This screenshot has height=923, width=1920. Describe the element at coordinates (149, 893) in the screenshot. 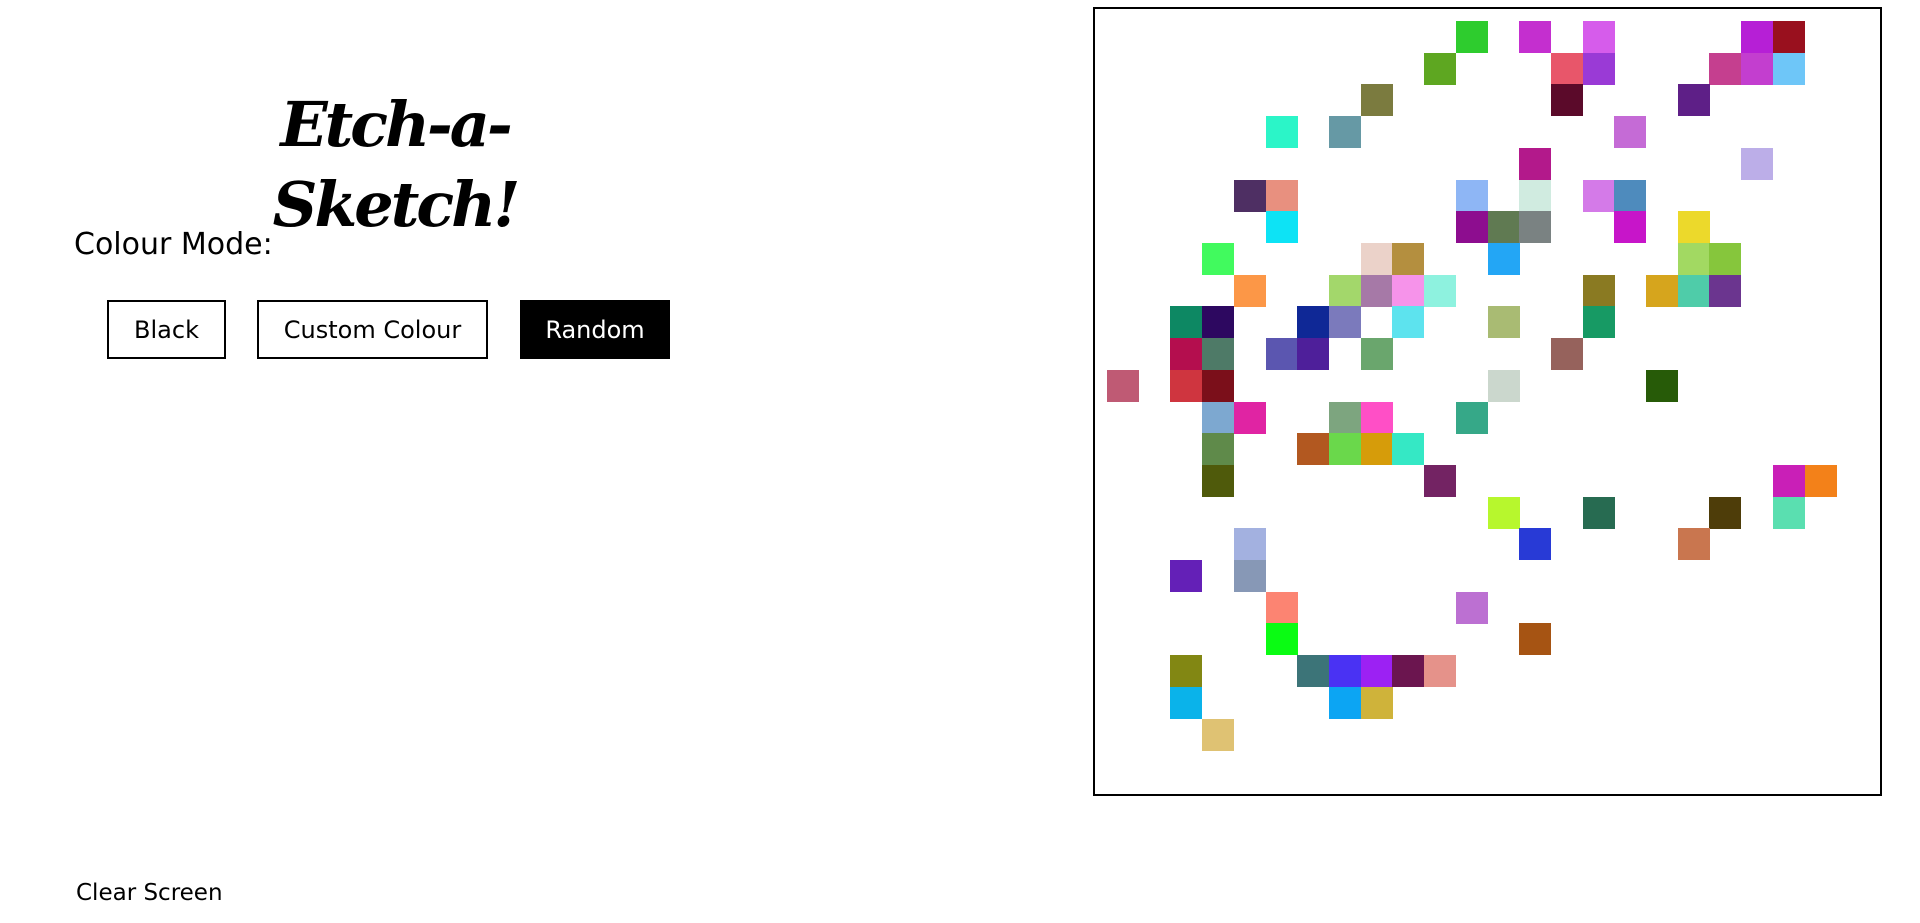

I see `clear-screen-button: Clear Screen` at that location.